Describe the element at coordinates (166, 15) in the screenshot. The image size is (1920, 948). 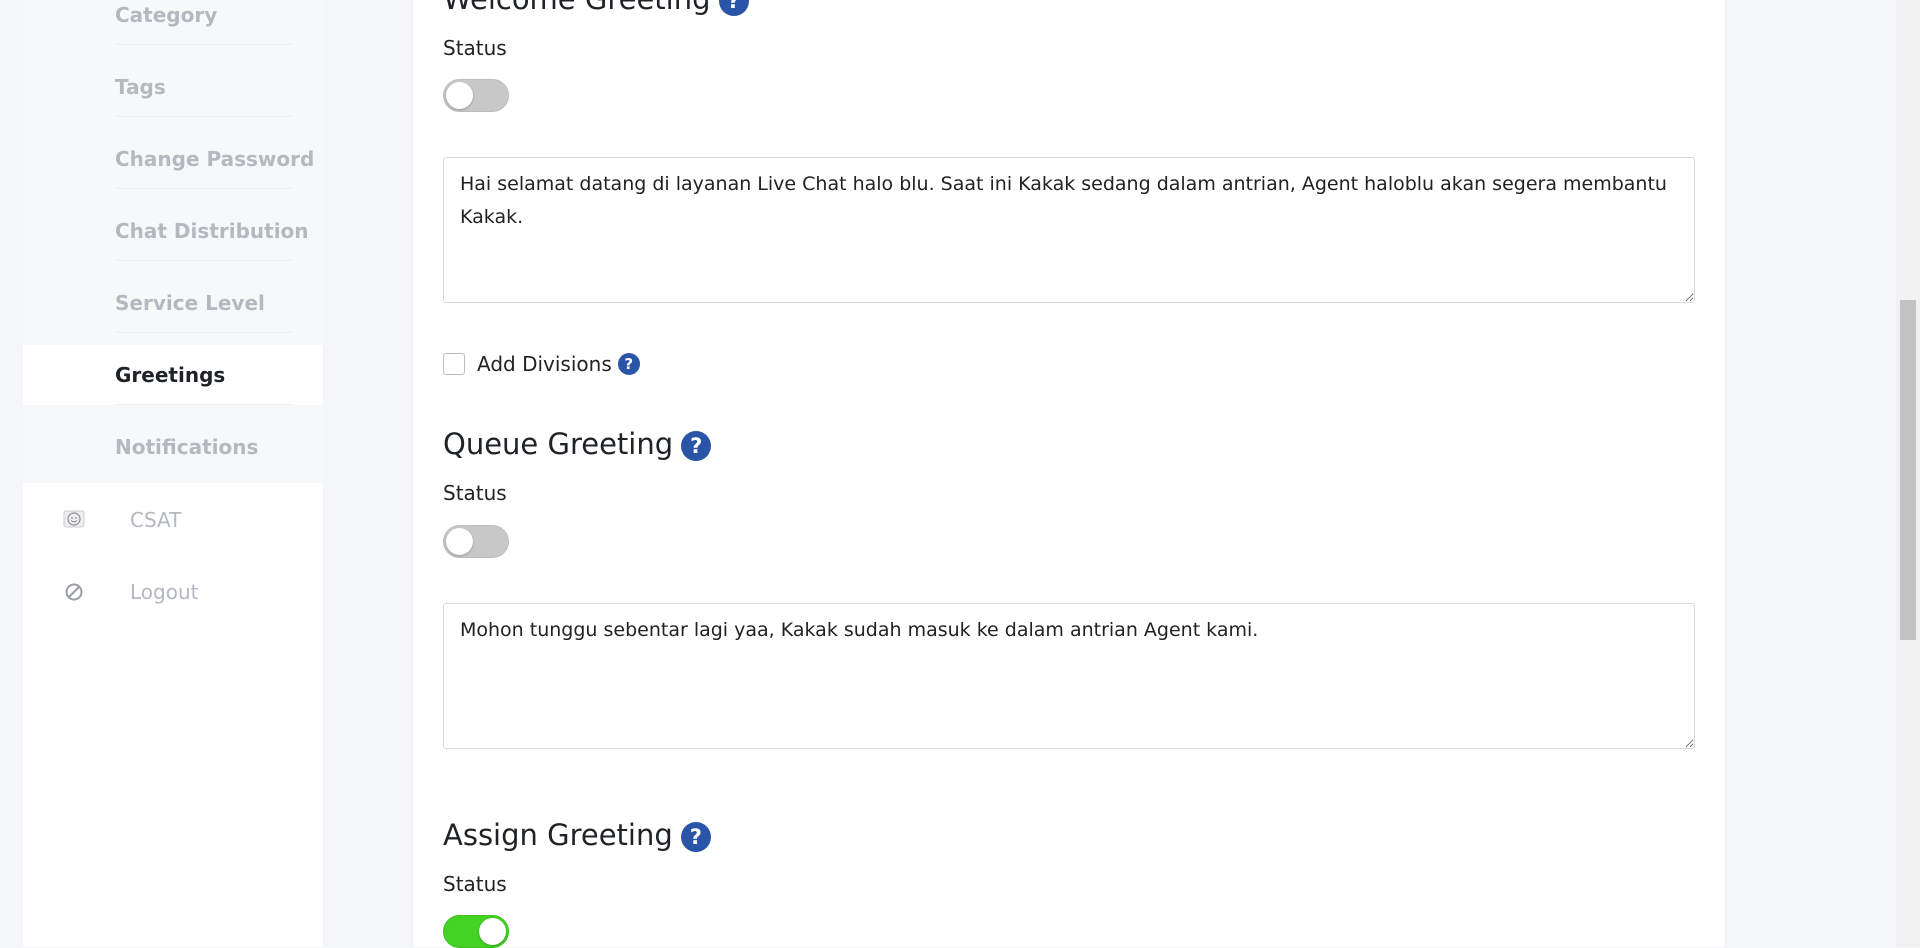
I see `sidebar-item-label: Category` at that location.